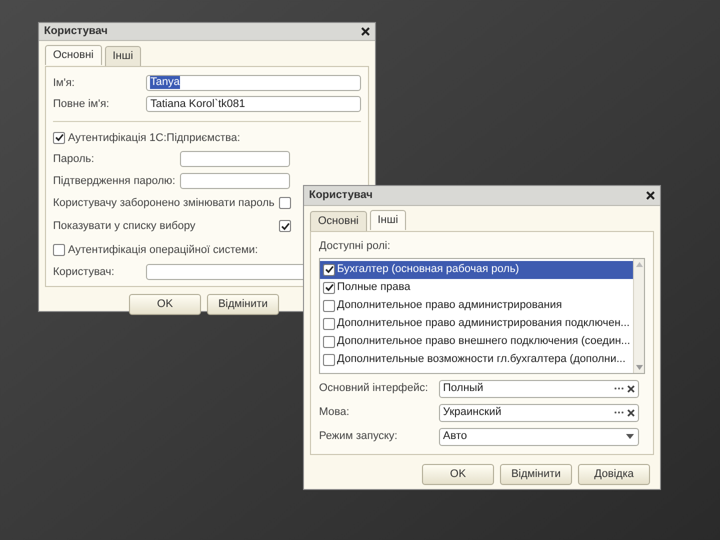 This screenshot has width=720, height=540. I want to click on field-label: Основний інтерфейс:, so click(374, 388).